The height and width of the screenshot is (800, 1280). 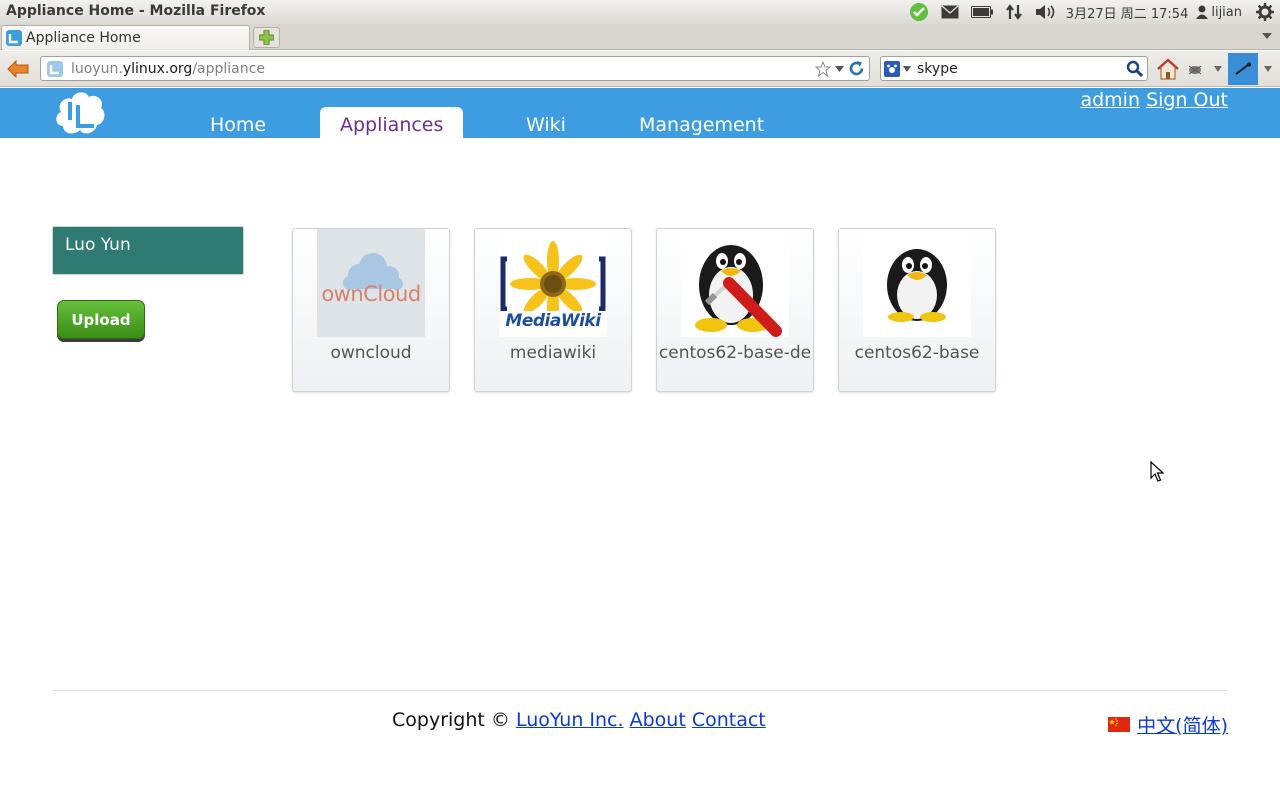 I want to click on appliance-name: owncloud, so click(x=371, y=353).